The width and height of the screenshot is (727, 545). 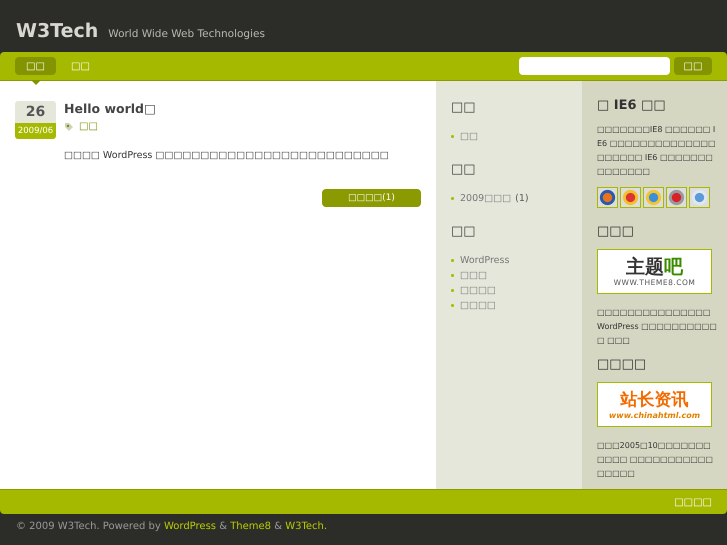 I want to click on footer-link: W3Tech., so click(x=306, y=526).